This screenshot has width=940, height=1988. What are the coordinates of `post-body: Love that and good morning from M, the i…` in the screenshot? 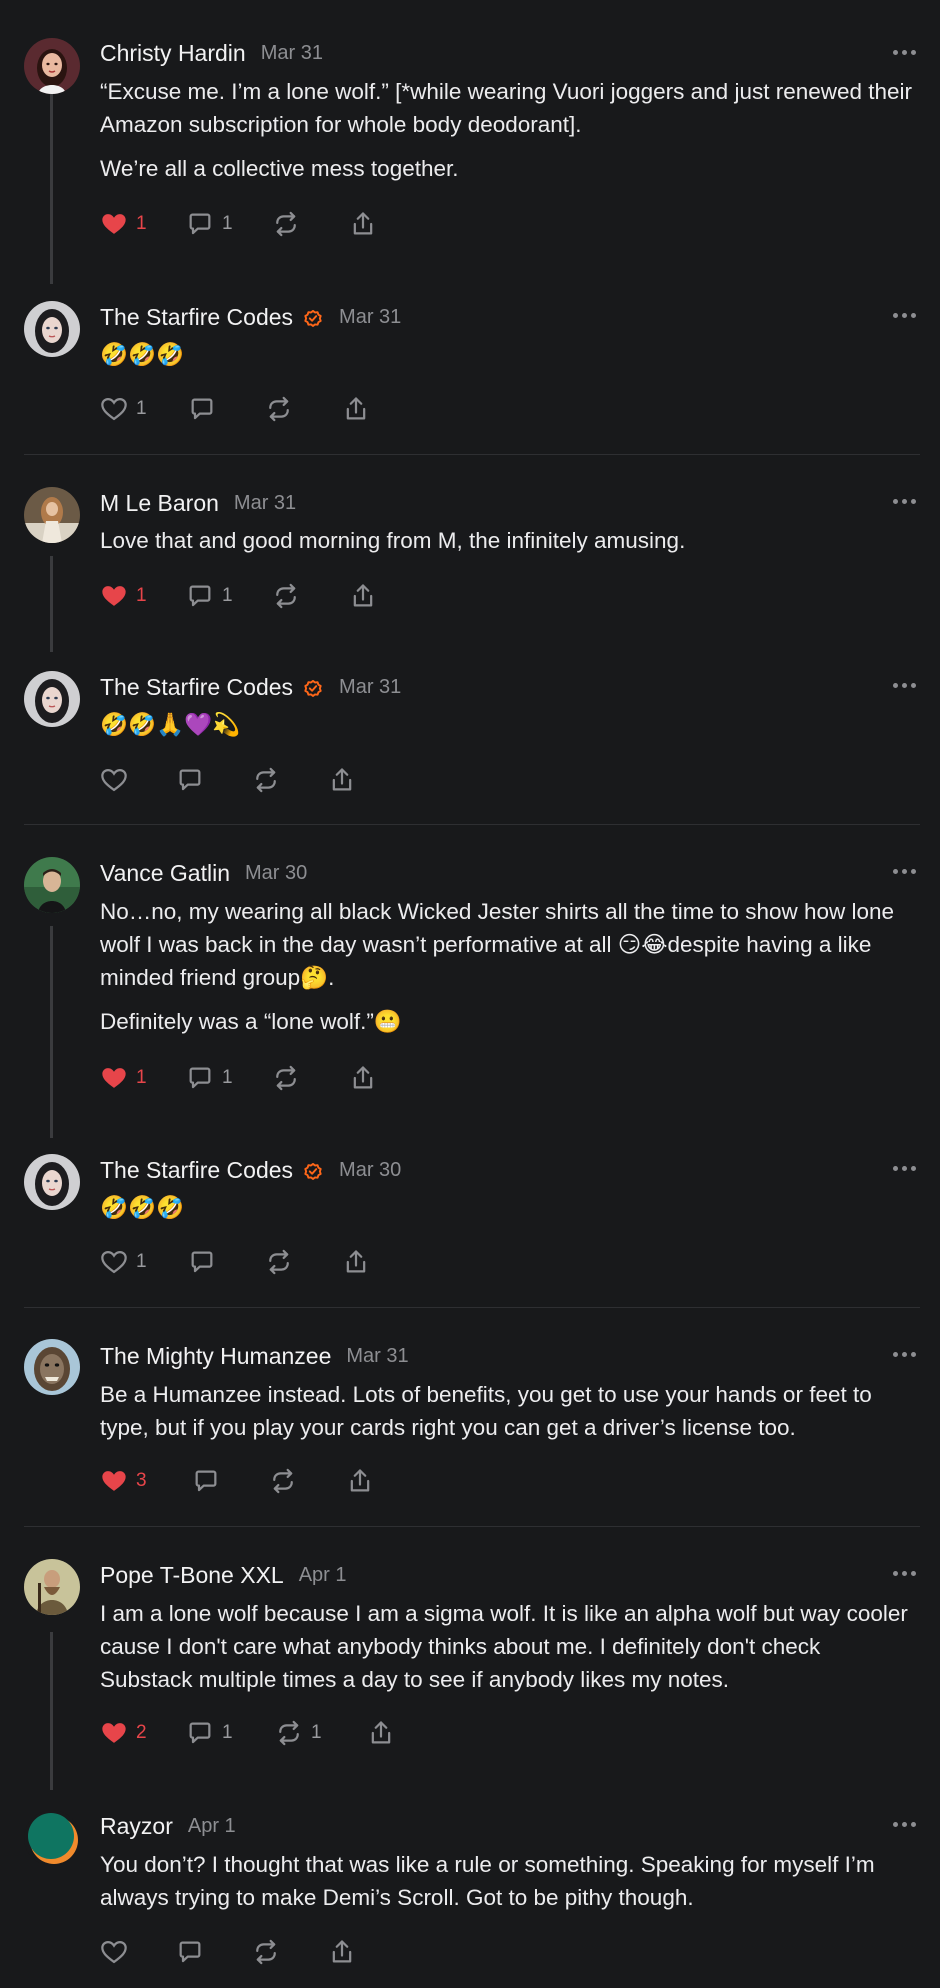 It's located at (507, 546).